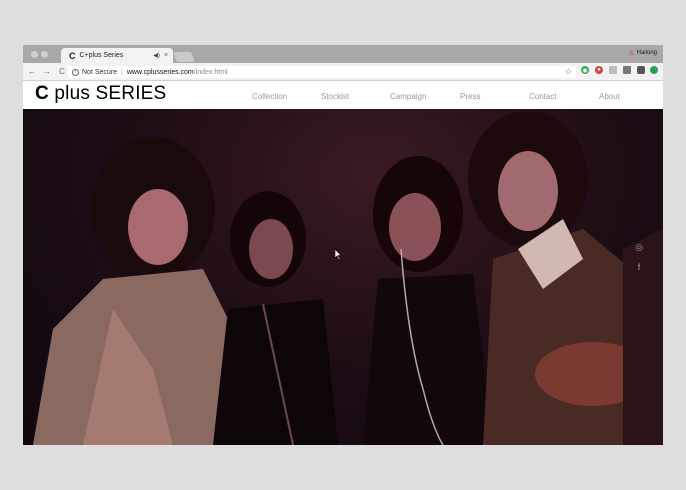 The image size is (686, 490). I want to click on profile-button: ♙ Hailong, so click(642, 53).